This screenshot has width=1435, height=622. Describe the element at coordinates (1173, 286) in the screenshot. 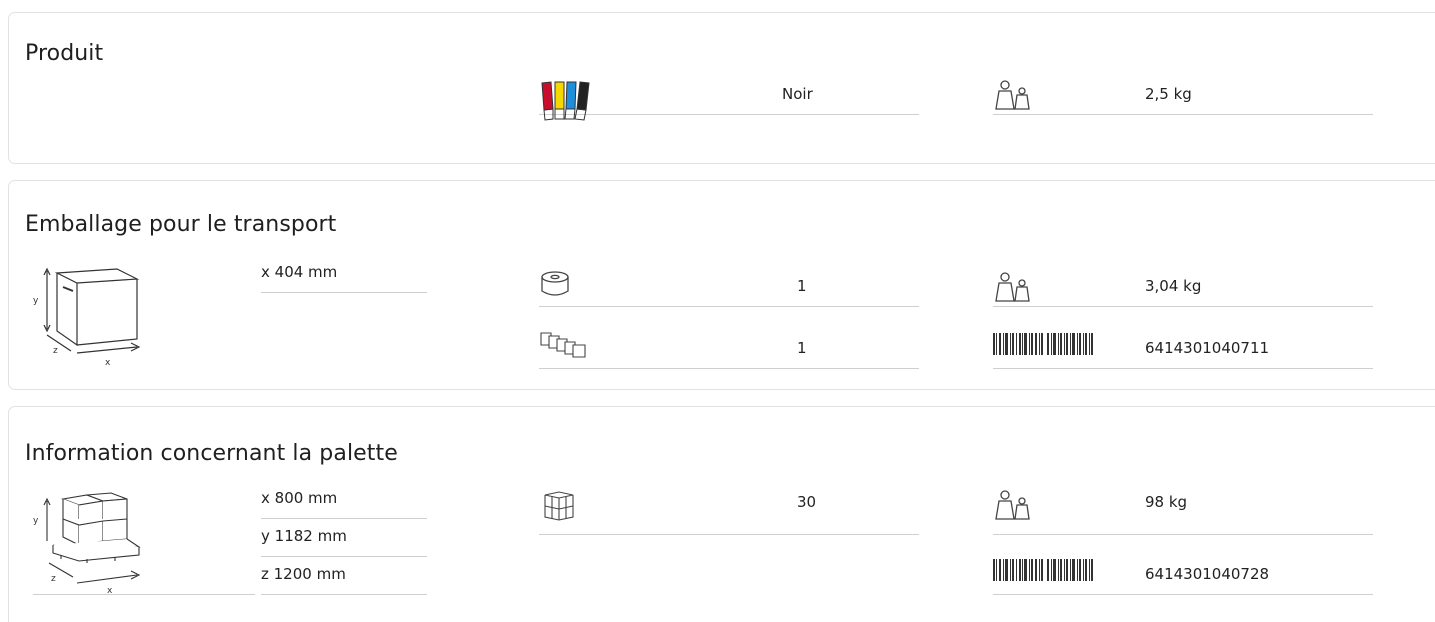

I see `transport-weight-value: 3,04 kg` at that location.